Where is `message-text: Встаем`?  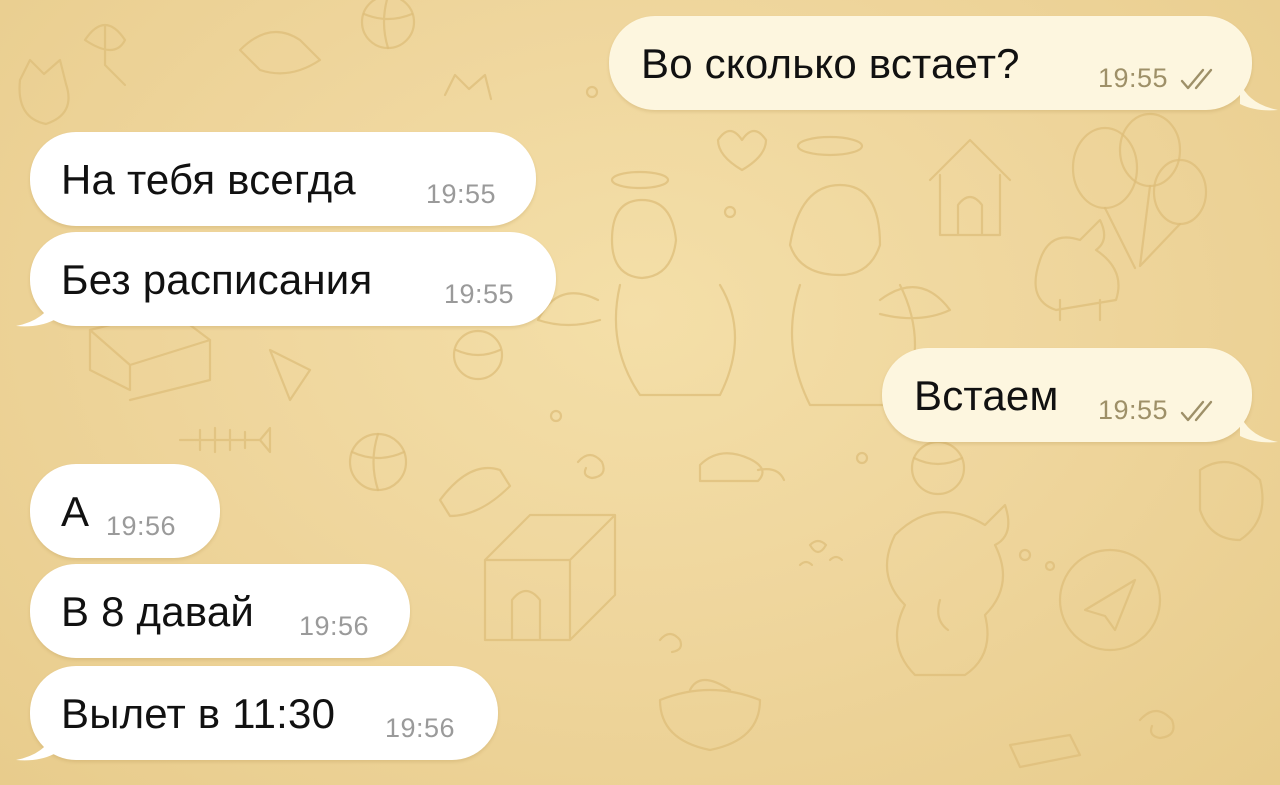
message-text: Встаем is located at coordinates (986, 395).